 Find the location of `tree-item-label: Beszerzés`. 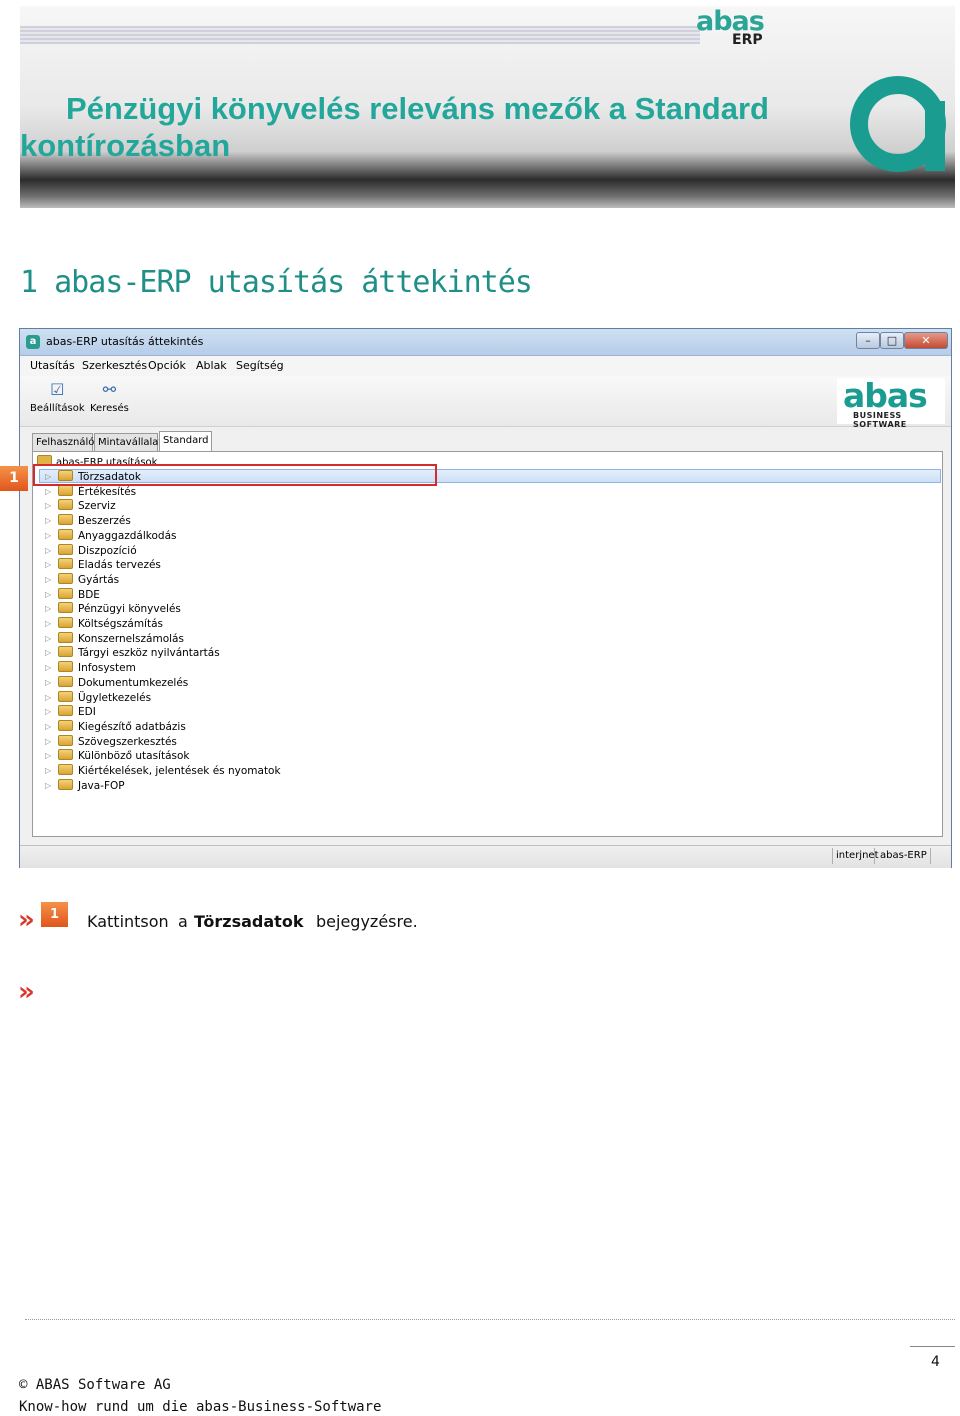

tree-item-label: Beszerzés is located at coordinates (104, 521).